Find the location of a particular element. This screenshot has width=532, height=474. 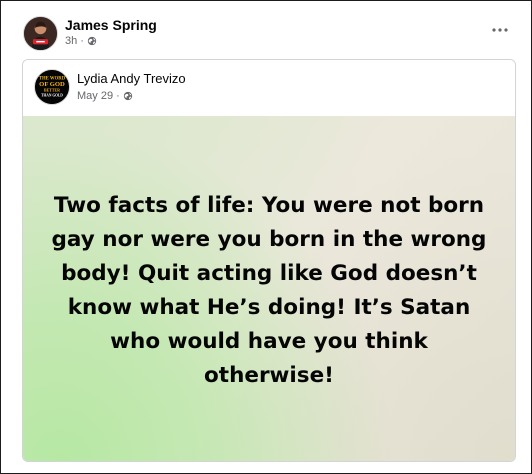

shared-author-avatar: THE WORD OF GOD BETTER THAN GOLD is located at coordinates (52, 87).